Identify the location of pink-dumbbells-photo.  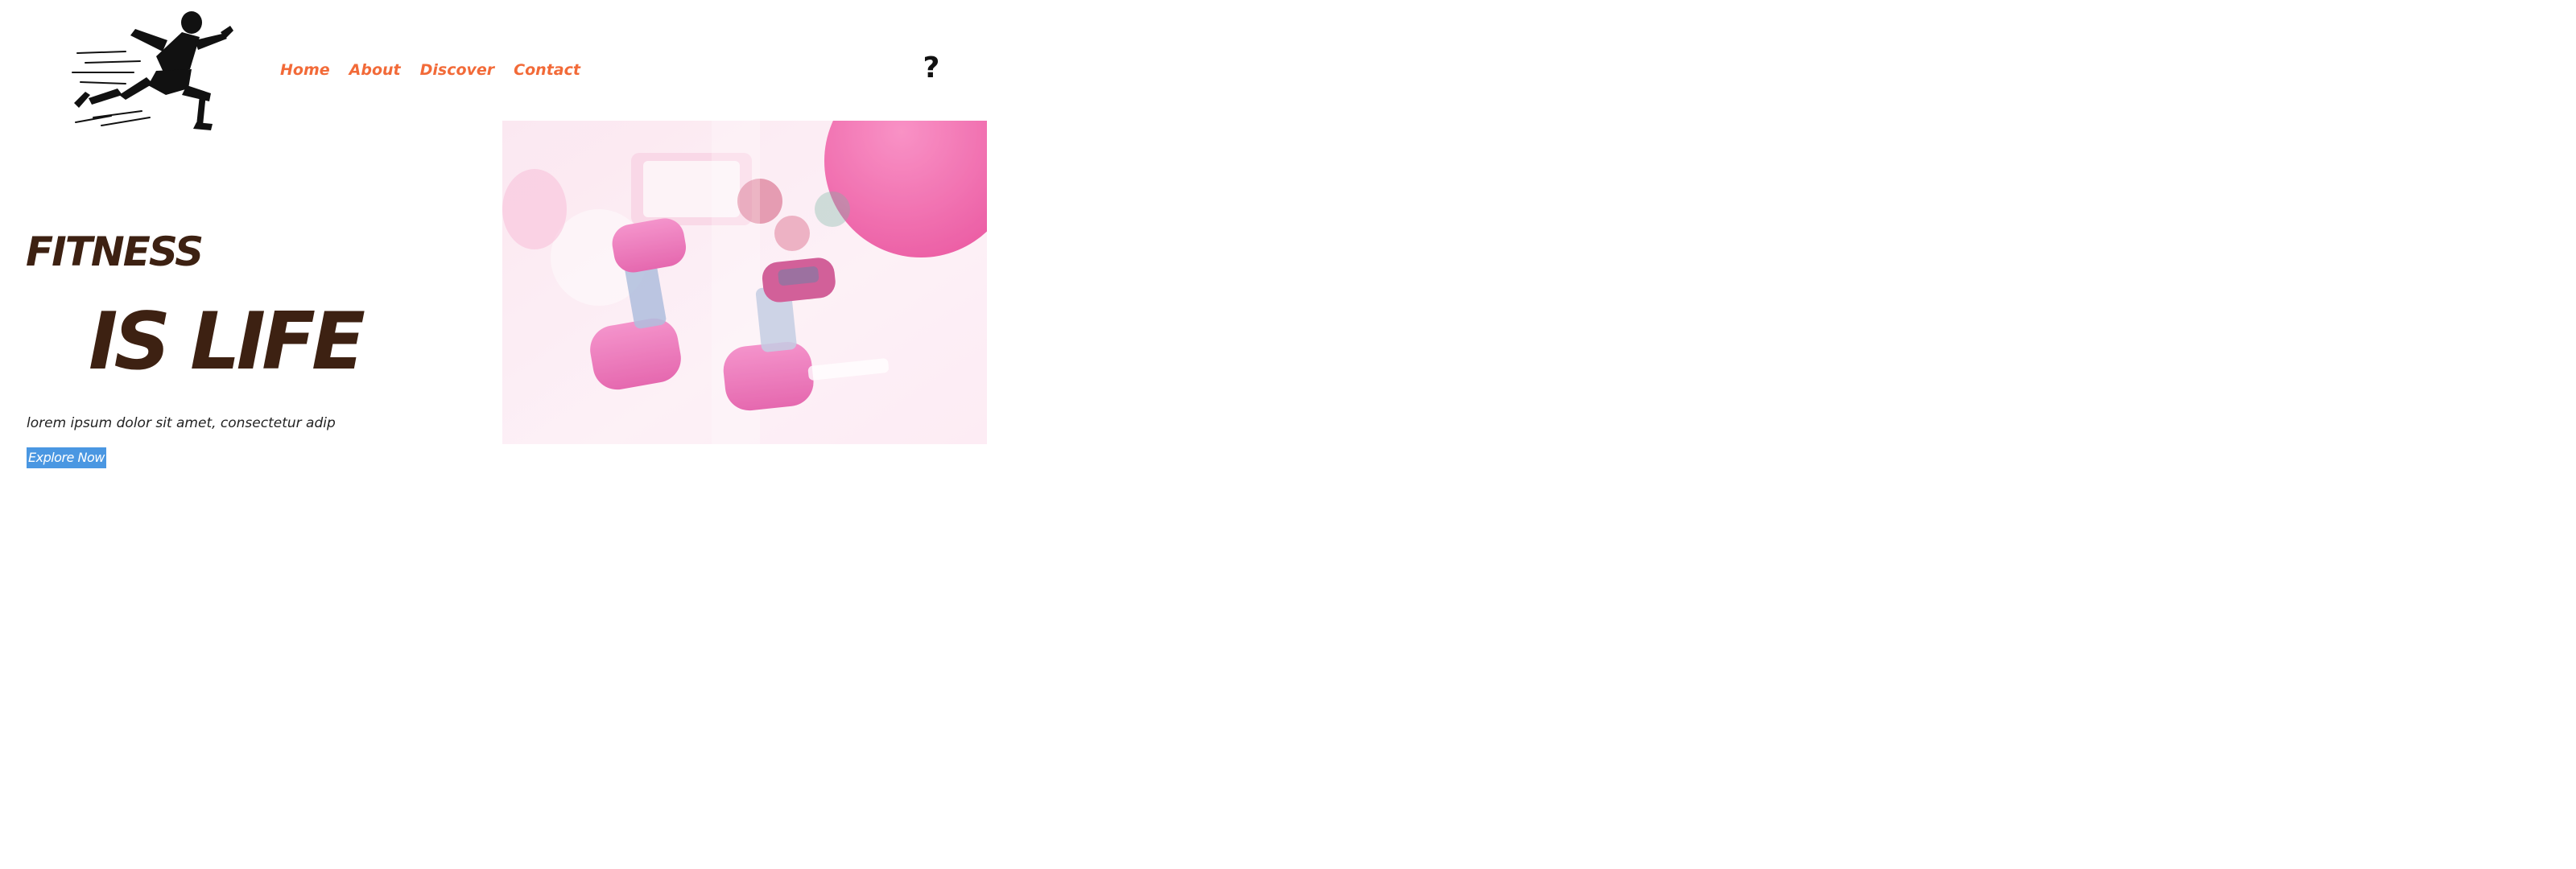
(744, 282).